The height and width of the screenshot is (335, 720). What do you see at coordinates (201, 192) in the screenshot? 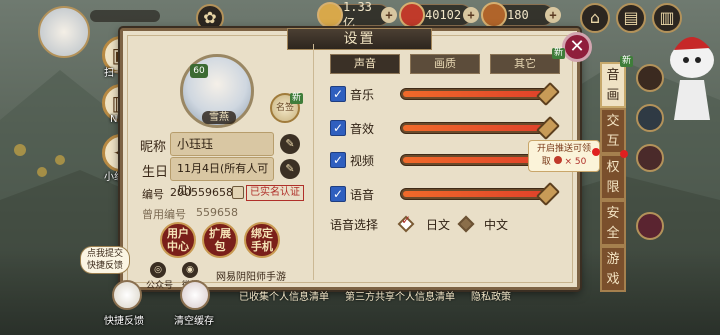
I see `id-value: 200559658` at bounding box center [201, 192].